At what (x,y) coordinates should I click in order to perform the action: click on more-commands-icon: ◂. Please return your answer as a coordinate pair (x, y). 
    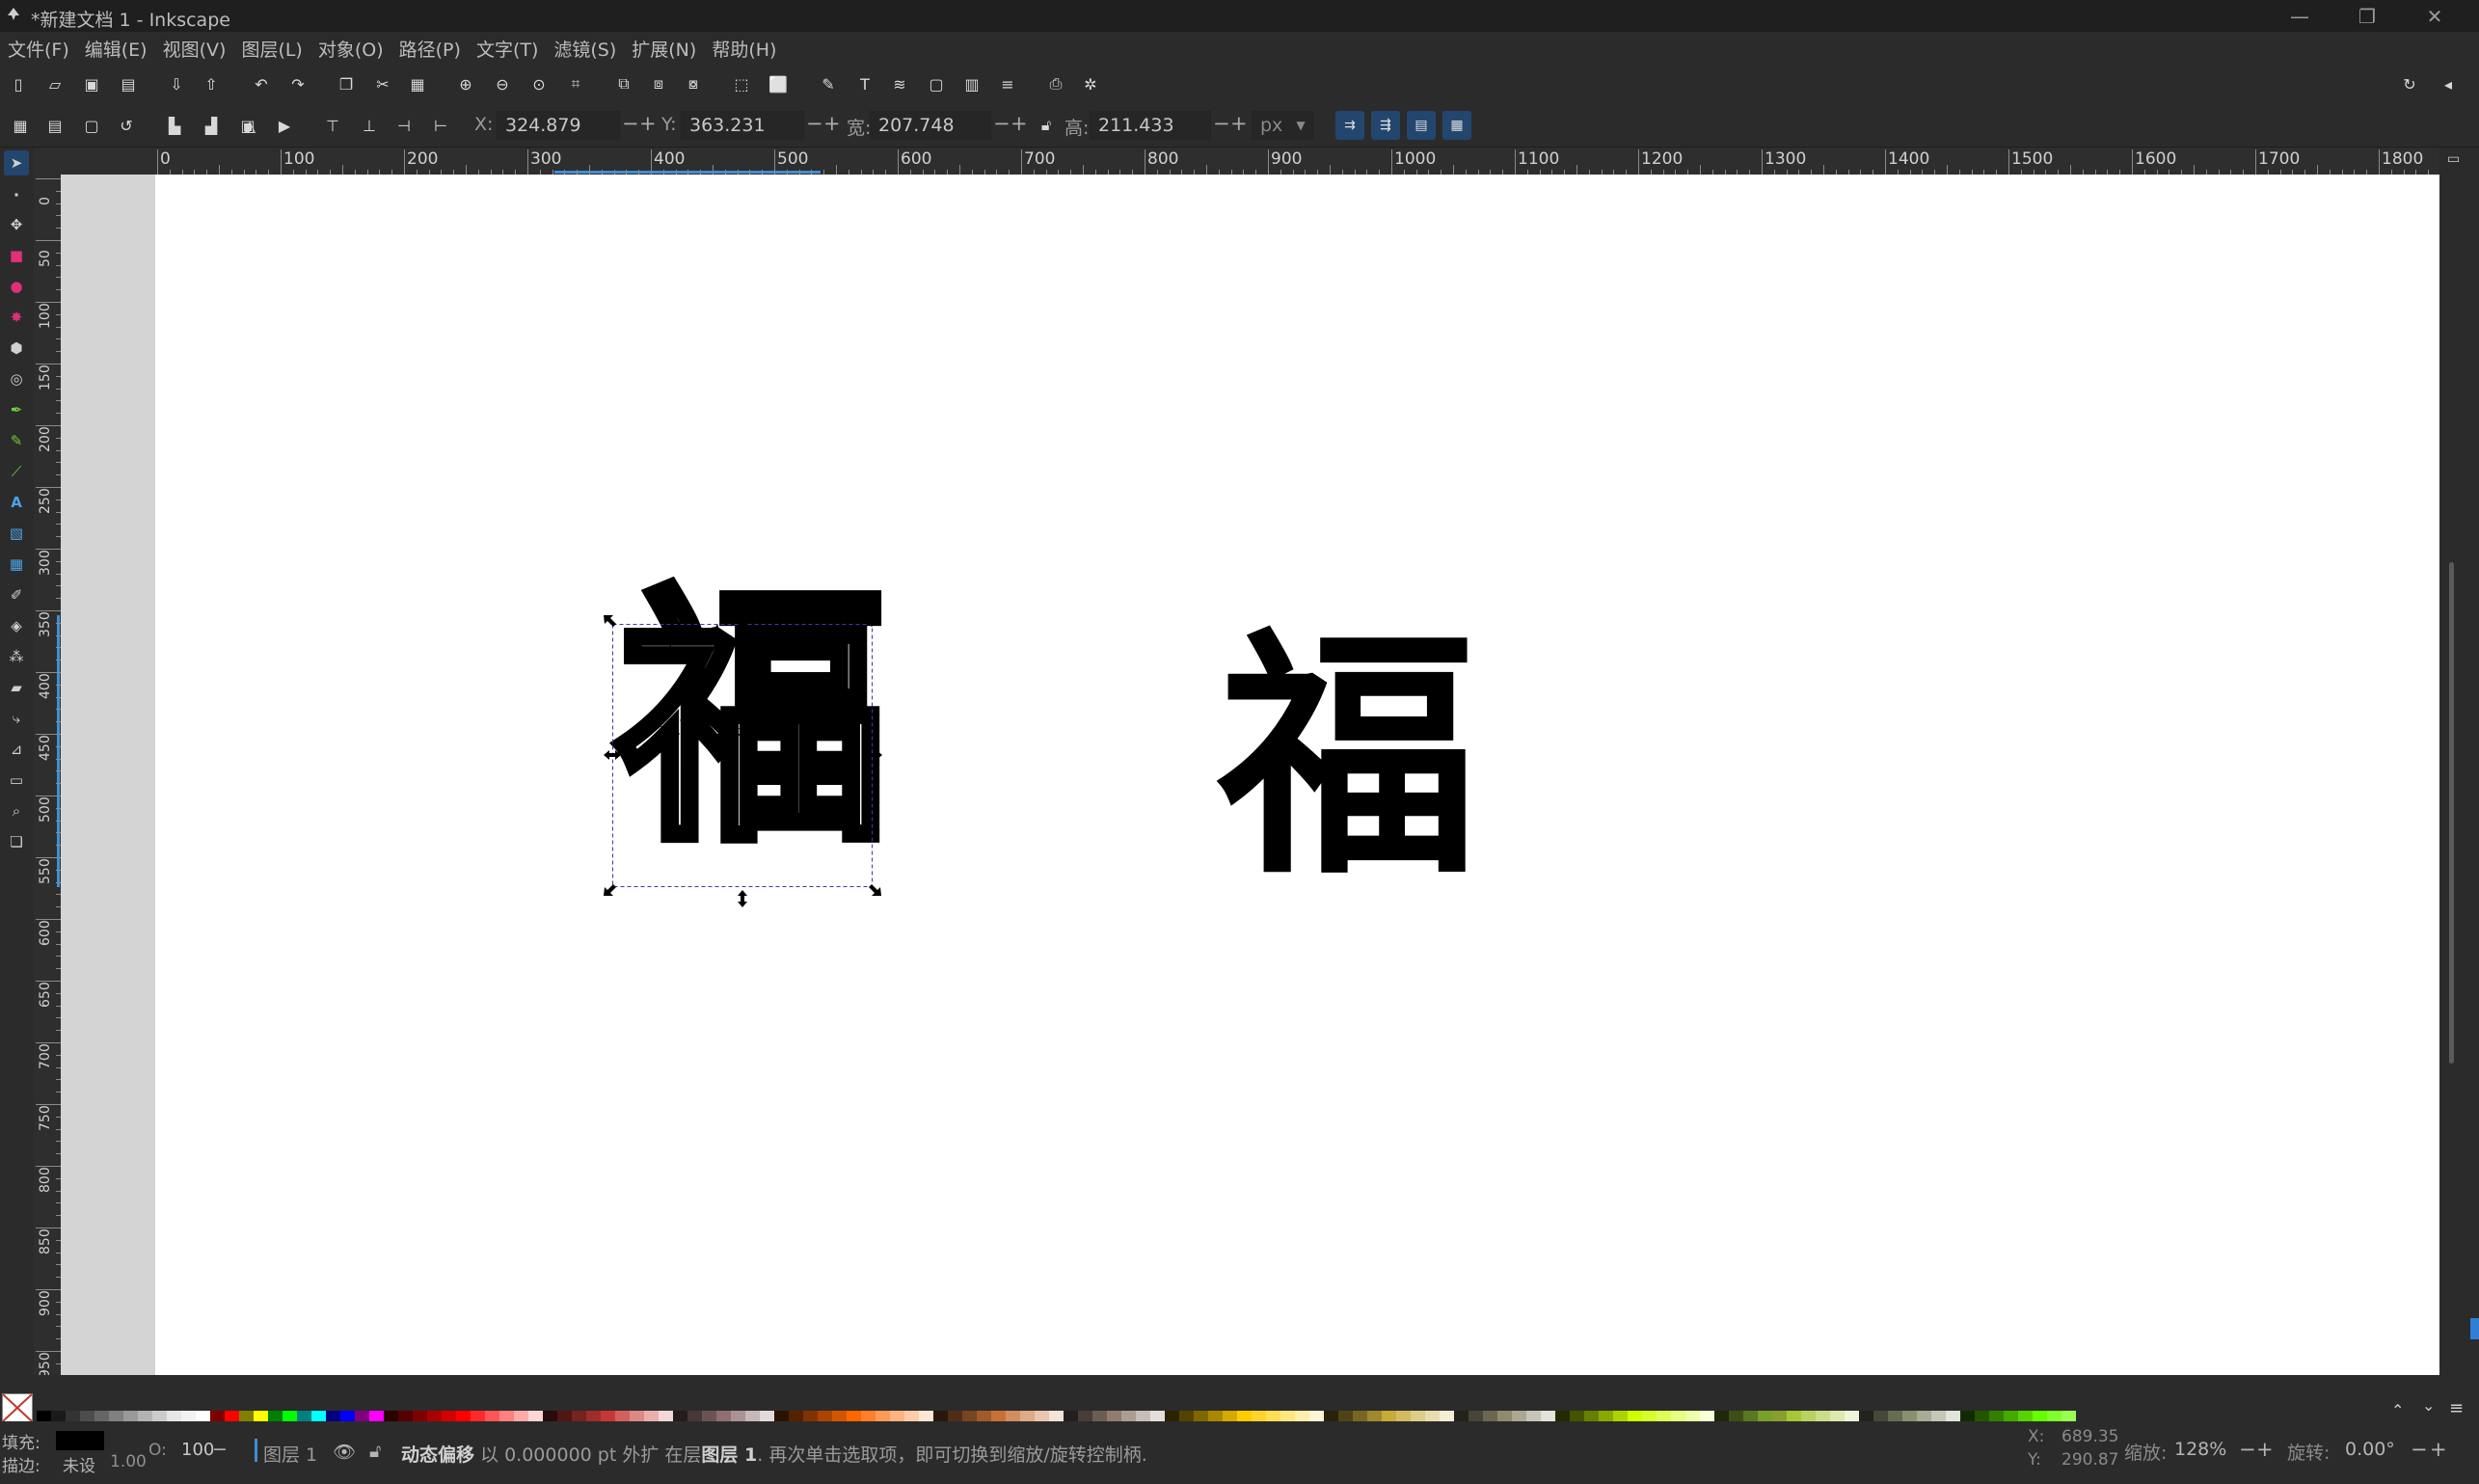
    Looking at the image, I should click on (2448, 83).